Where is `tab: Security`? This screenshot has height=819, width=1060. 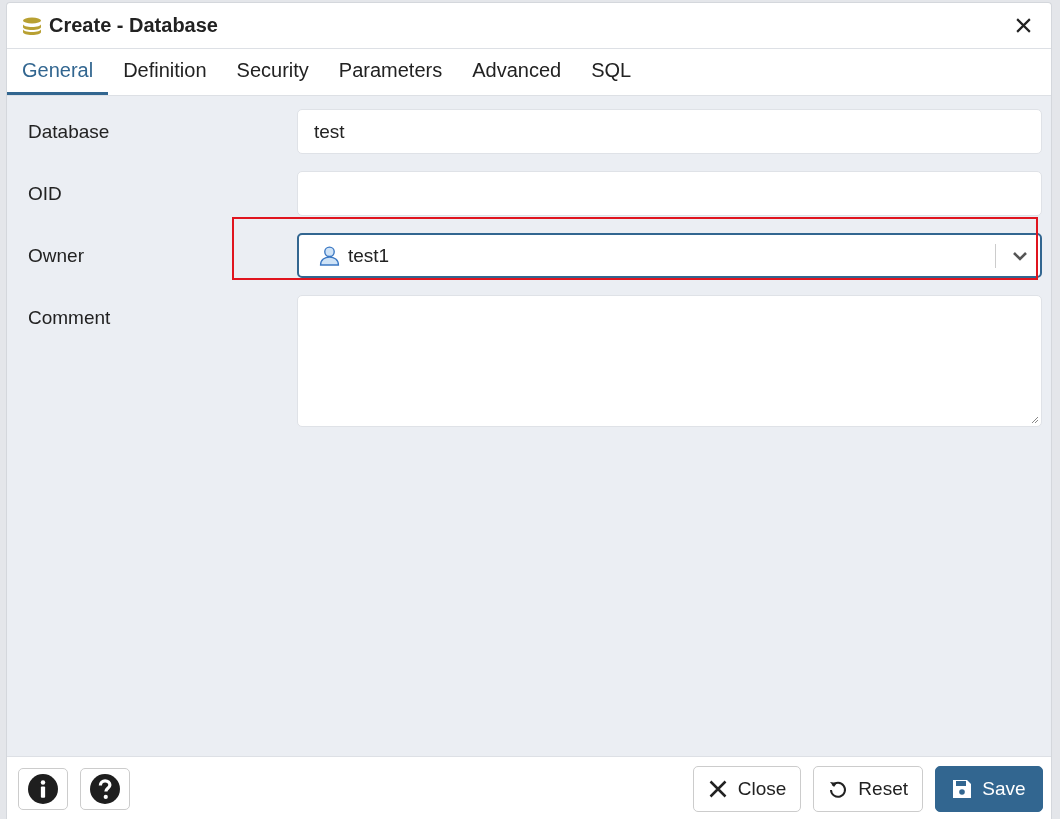 tab: Security is located at coordinates (272, 72).